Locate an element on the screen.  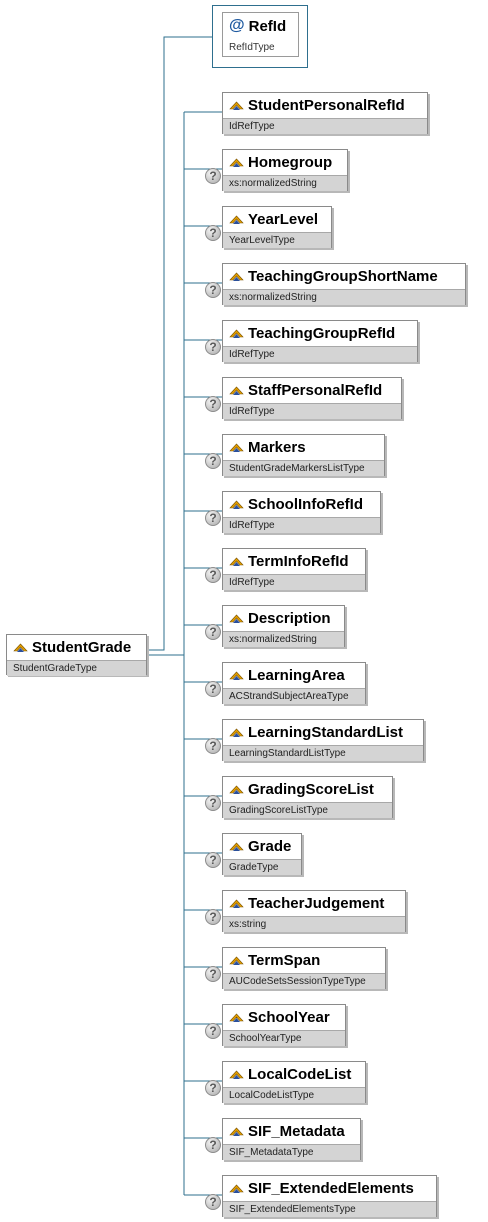
attribute-refid: @ RefId RefIdType is located at coordinates (260, 34).